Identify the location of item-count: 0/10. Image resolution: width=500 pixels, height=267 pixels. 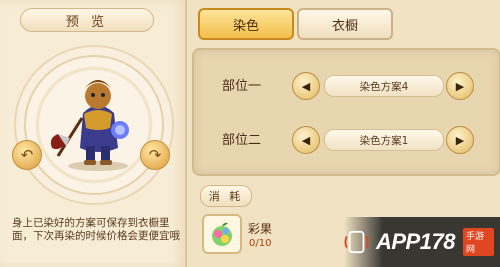
(260, 243).